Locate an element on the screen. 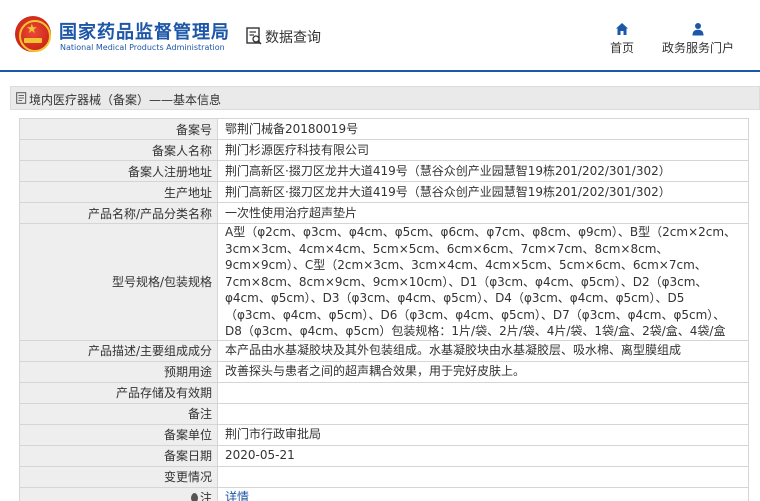 The image size is (760, 501). nav-gov-label: 政务服务门户 is located at coordinates (697, 48).